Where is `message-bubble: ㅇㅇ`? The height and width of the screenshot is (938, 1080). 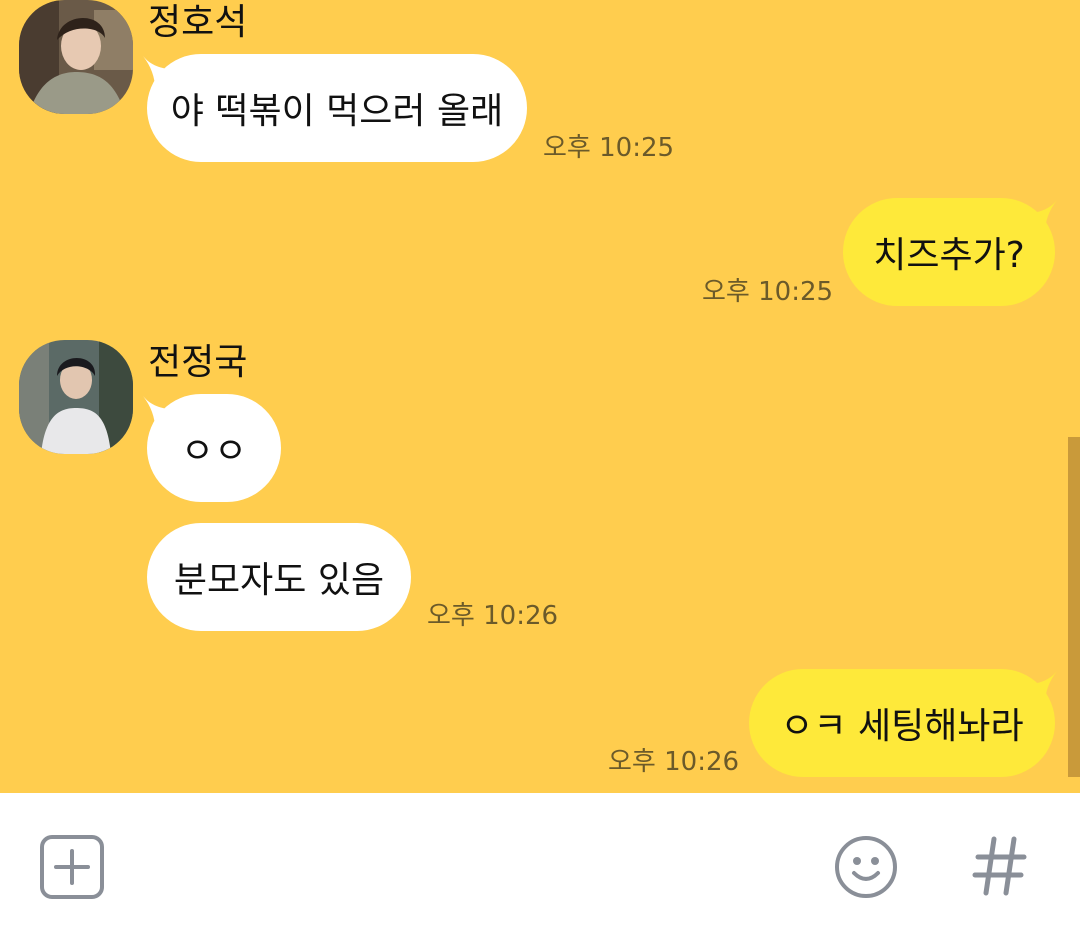
message-bubble: ㅇㅇ is located at coordinates (214, 448).